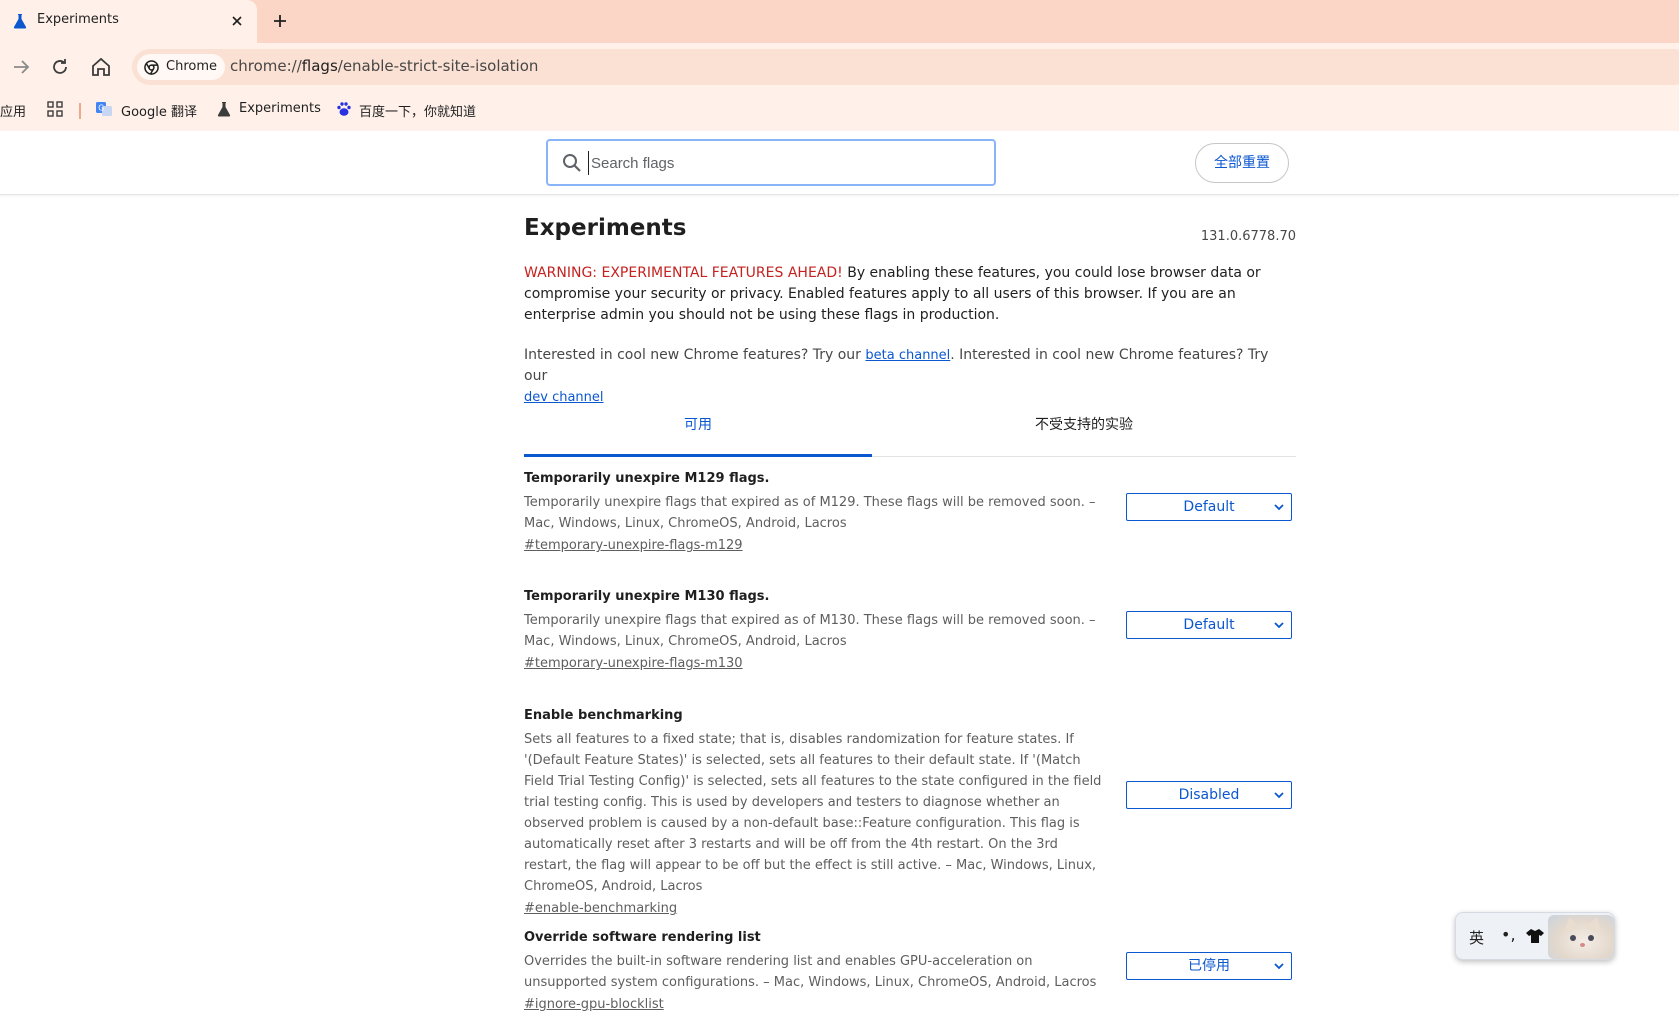  Describe the element at coordinates (128, 21) in the screenshot. I see `tab-experiments: Experiments` at that location.